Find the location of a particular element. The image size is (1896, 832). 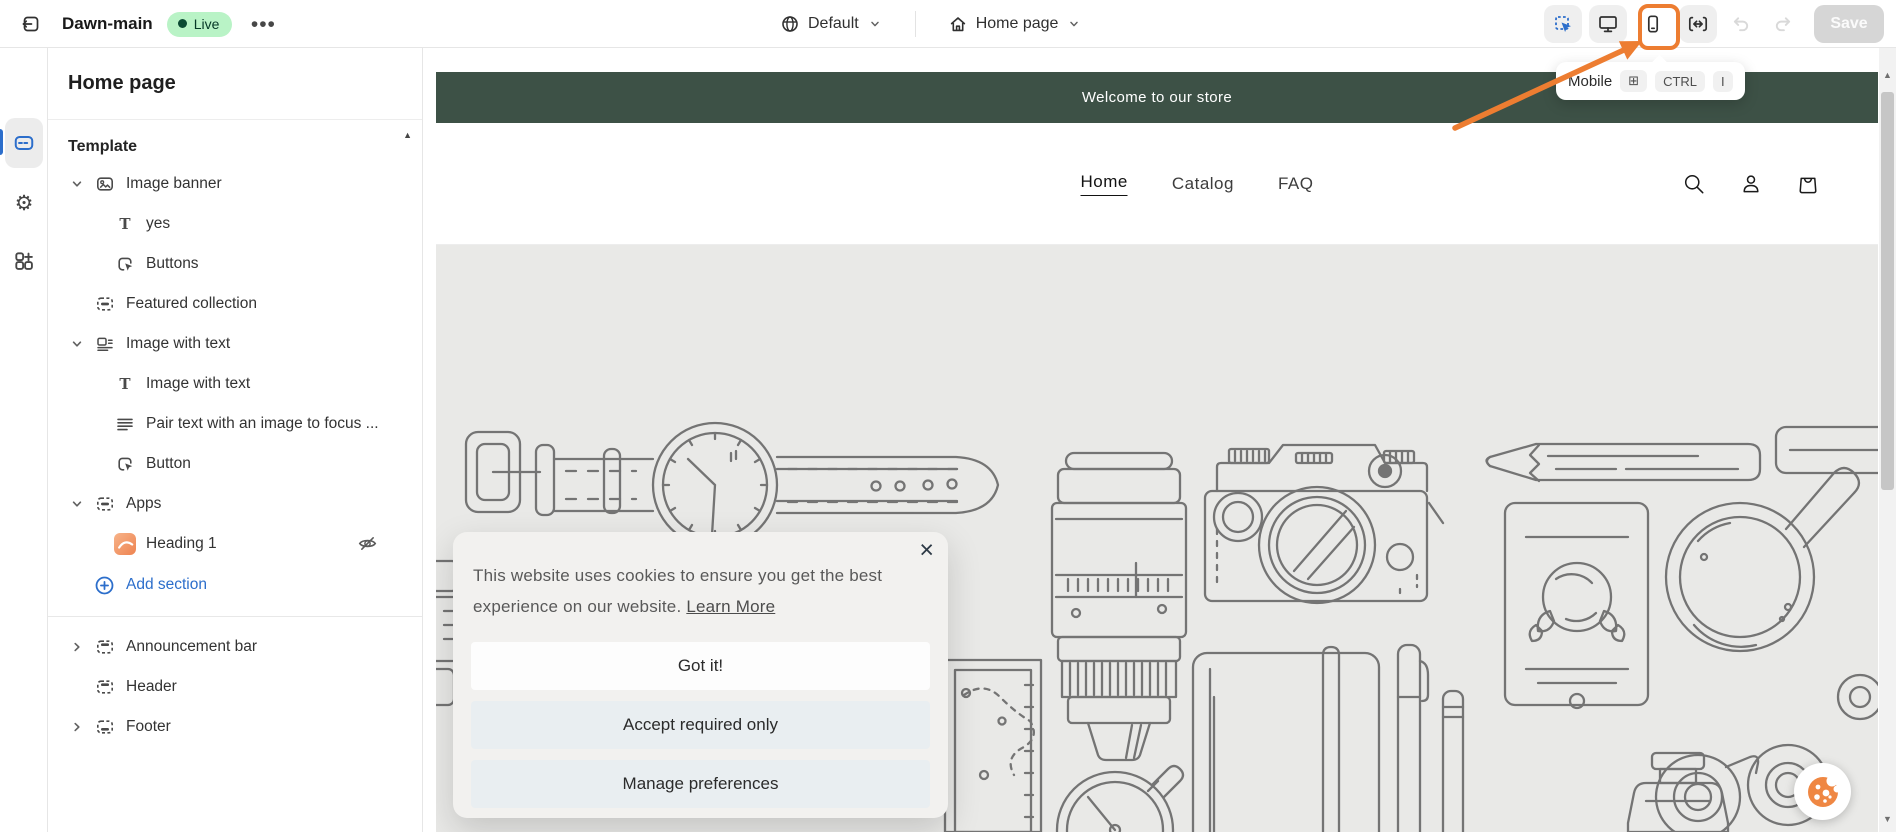

tree-item-image-with-text: Image with text is located at coordinates (235, 344).